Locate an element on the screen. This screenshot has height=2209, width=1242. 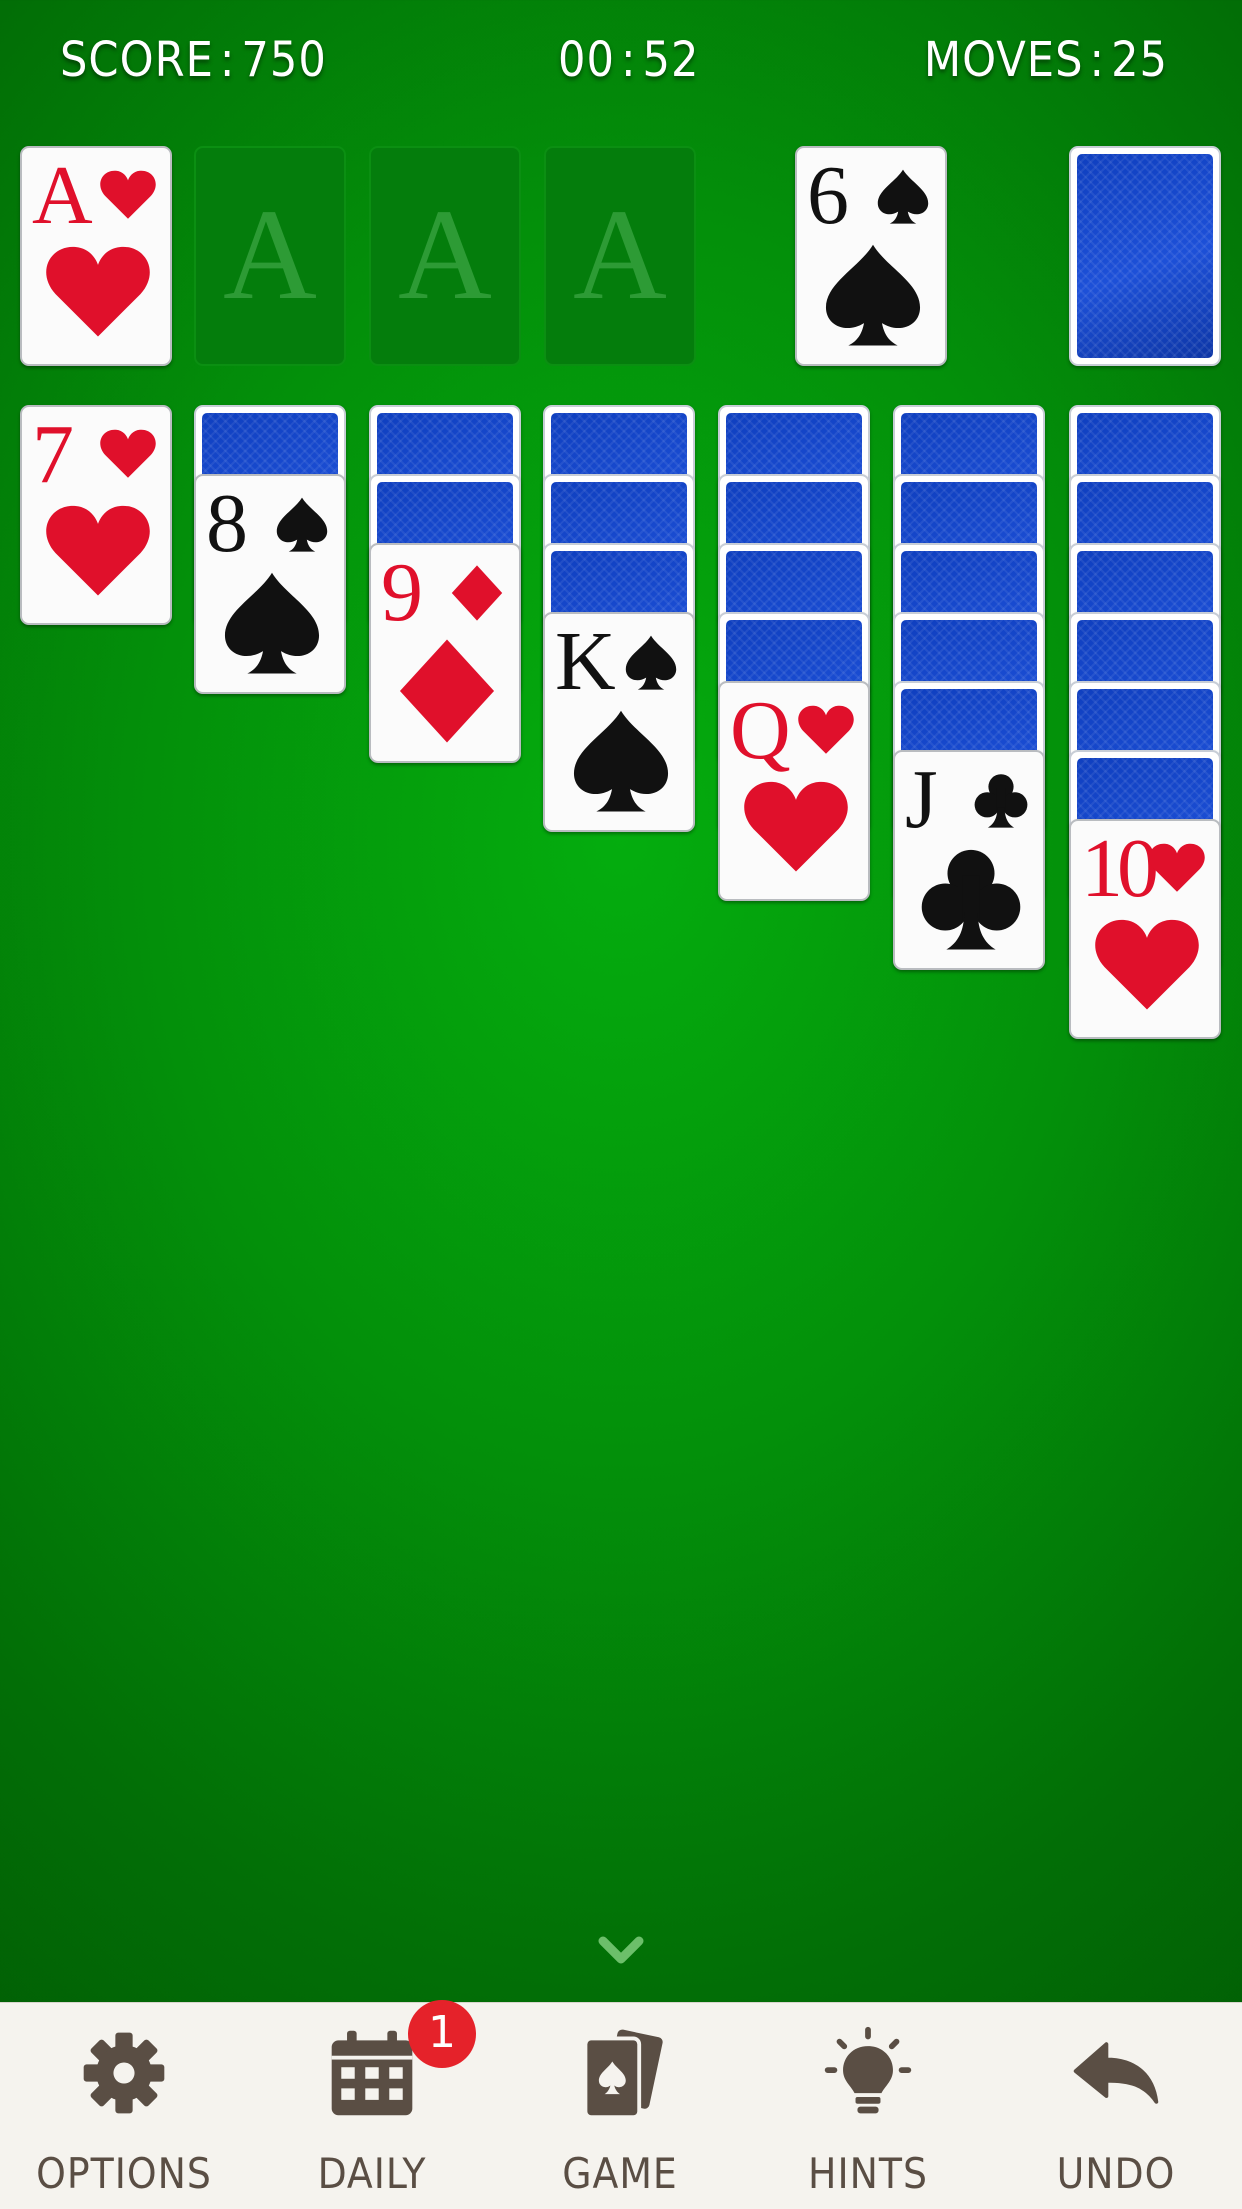
bottom-toolbar: OPTIONS DAILY GAME HINTS UNDO is located at coordinates (621, 2105).